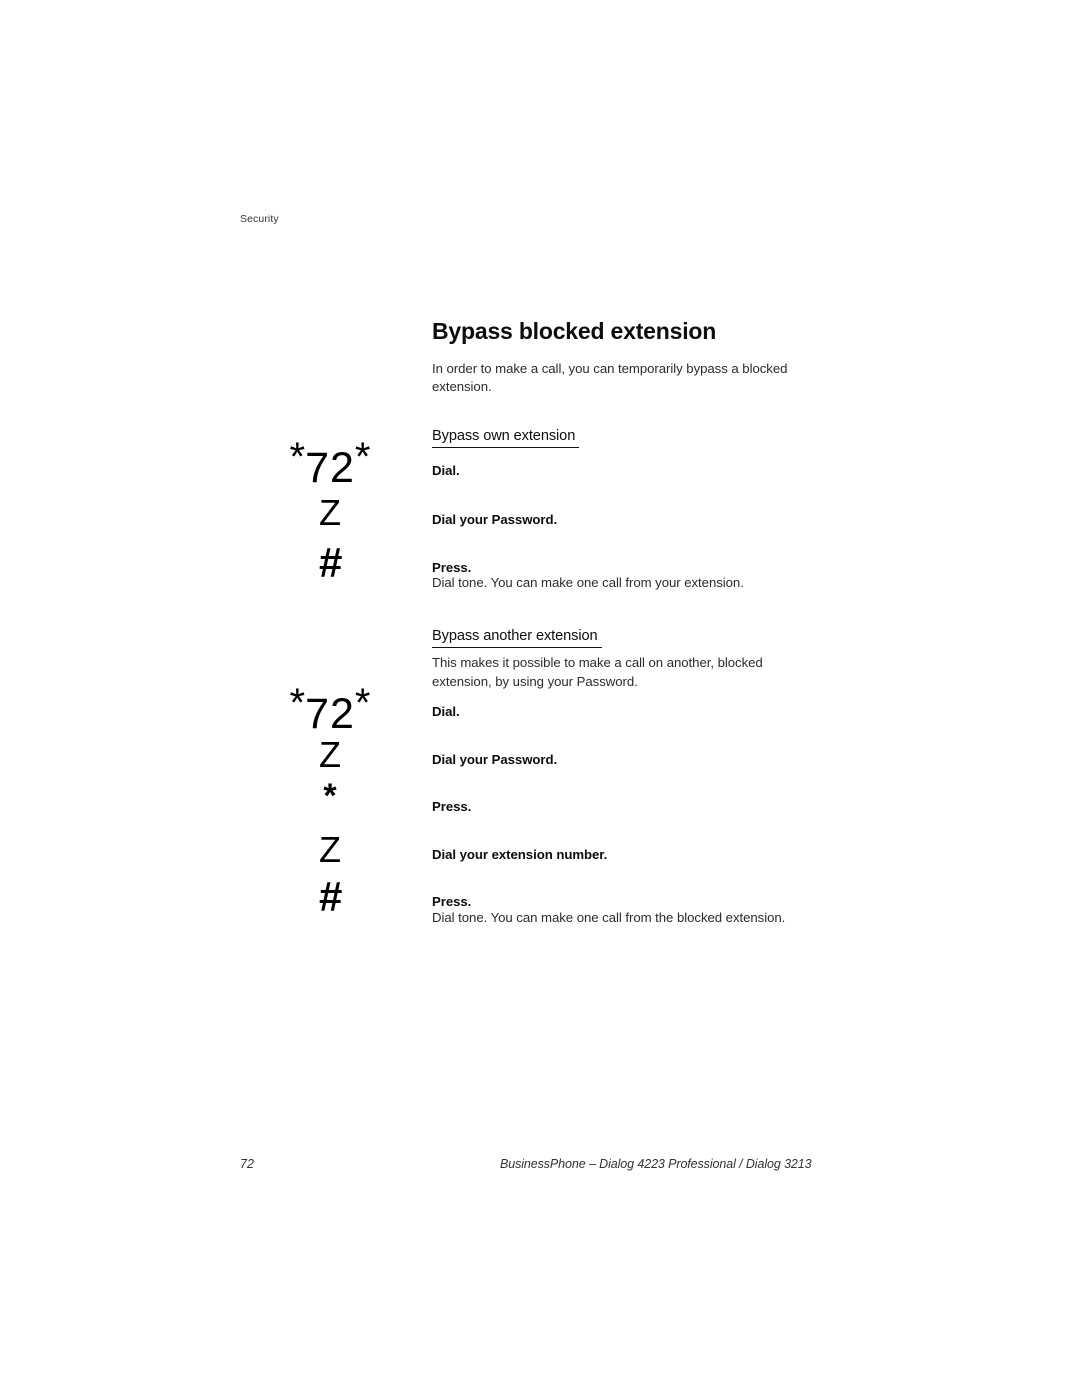 Image resolution: width=1080 pixels, height=1397 pixels. What do you see at coordinates (259, 219) in the screenshot?
I see `running-header: Security` at bounding box center [259, 219].